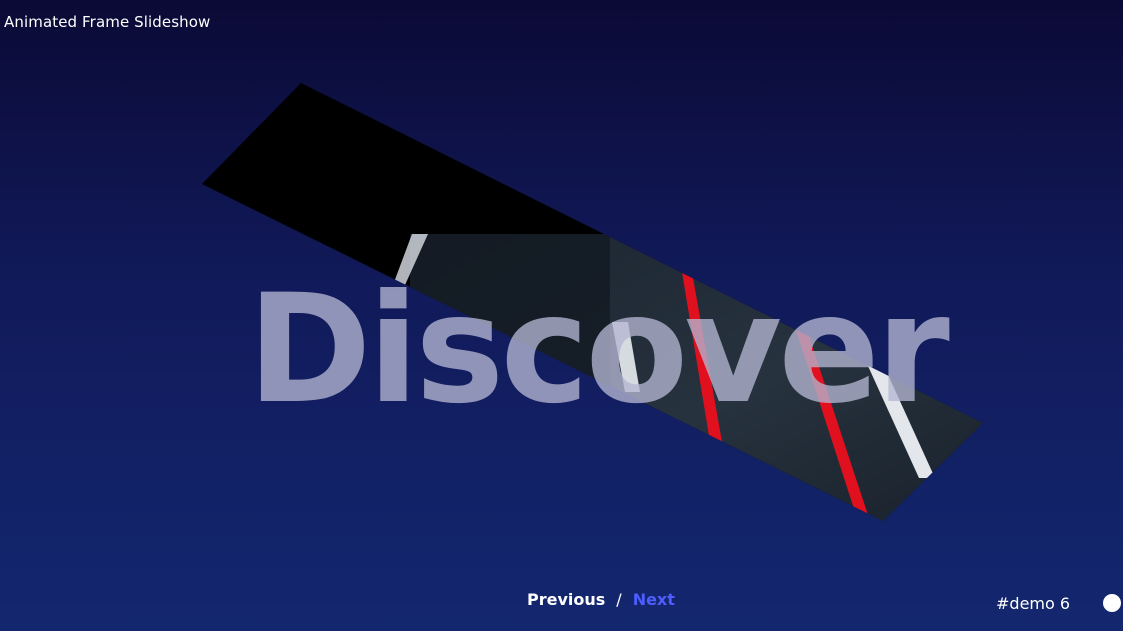  I want to click on slide-navigation: Previous / Next, so click(601, 599).